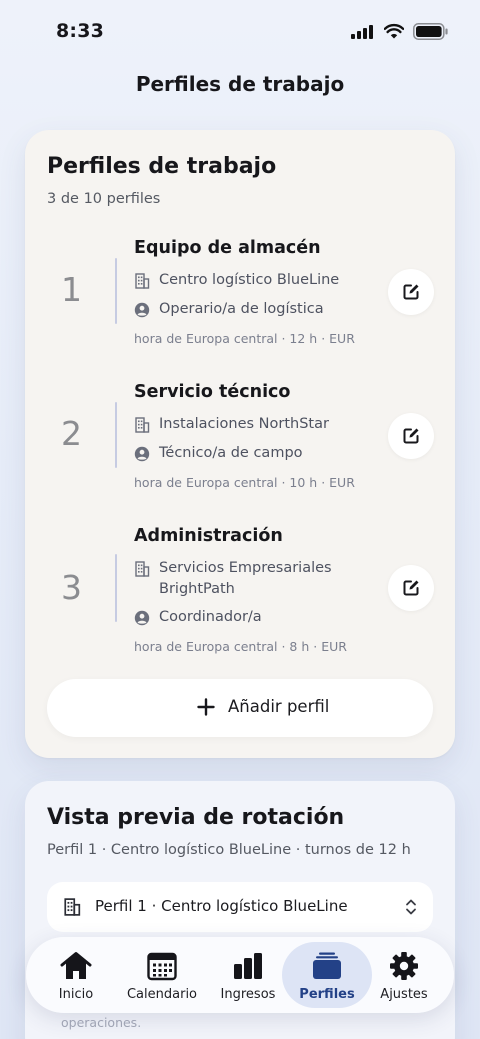  Describe the element at coordinates (240, 646) in the screenshot. I see `profile-meta: hora de Europa central · 8 h · EUR` at that location.